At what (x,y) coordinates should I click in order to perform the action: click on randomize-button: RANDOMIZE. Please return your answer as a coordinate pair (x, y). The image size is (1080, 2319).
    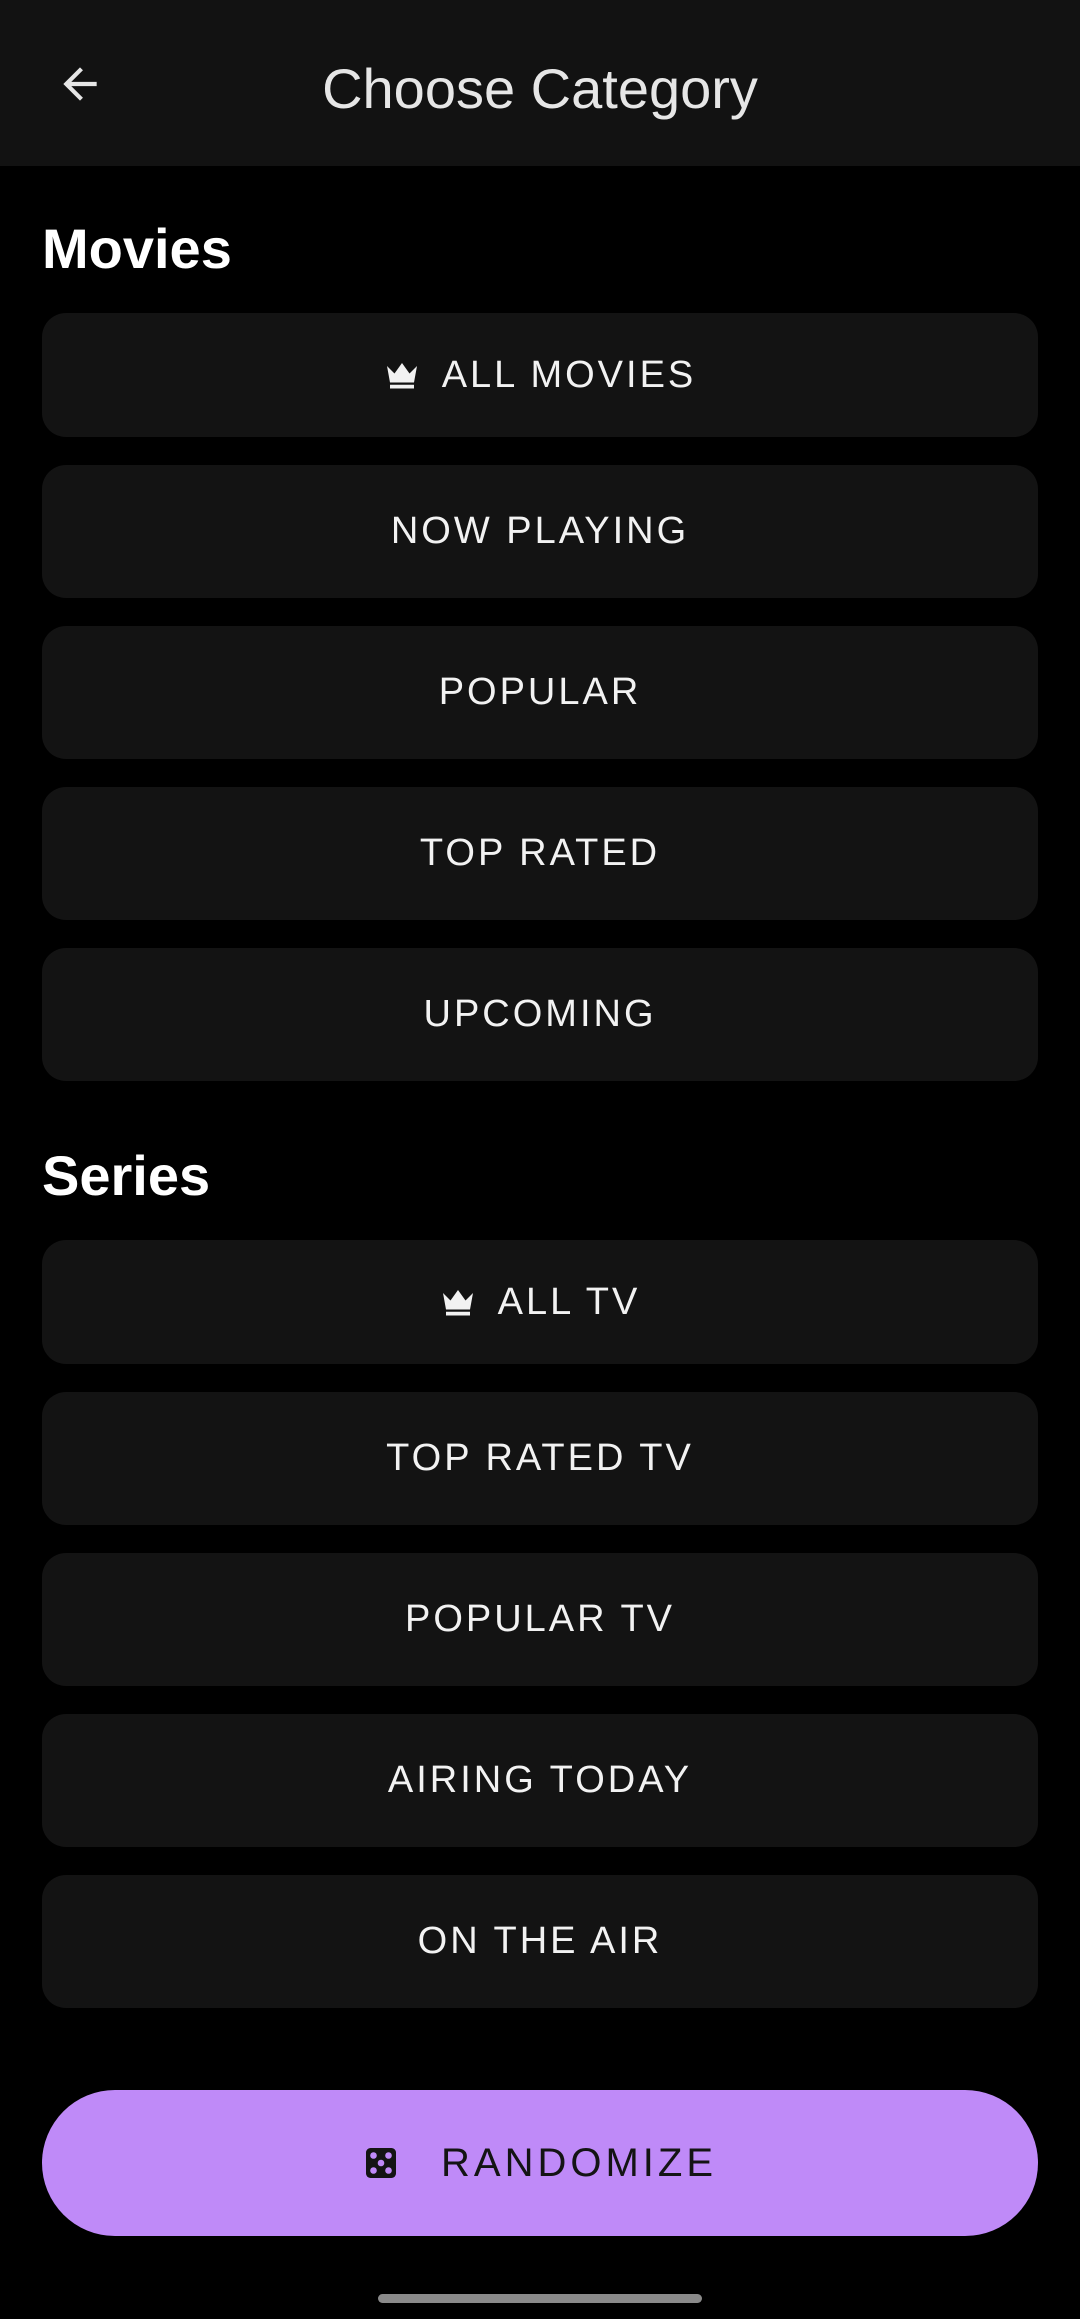
    Looking at the image, I should click on (540, 2163).